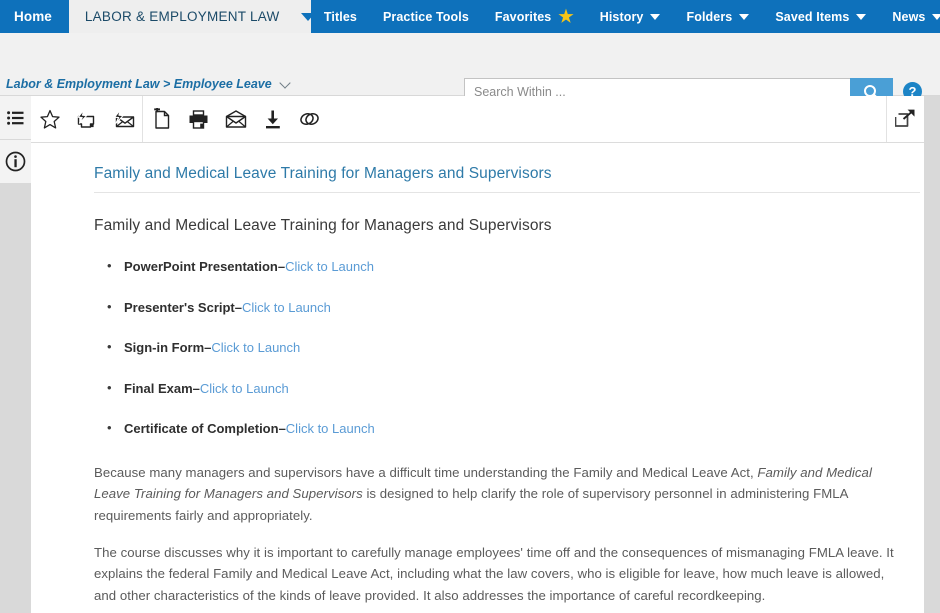 This screenshot has height=613, width=940. I want to click on table-of-contents-icon, so click(15, 117).